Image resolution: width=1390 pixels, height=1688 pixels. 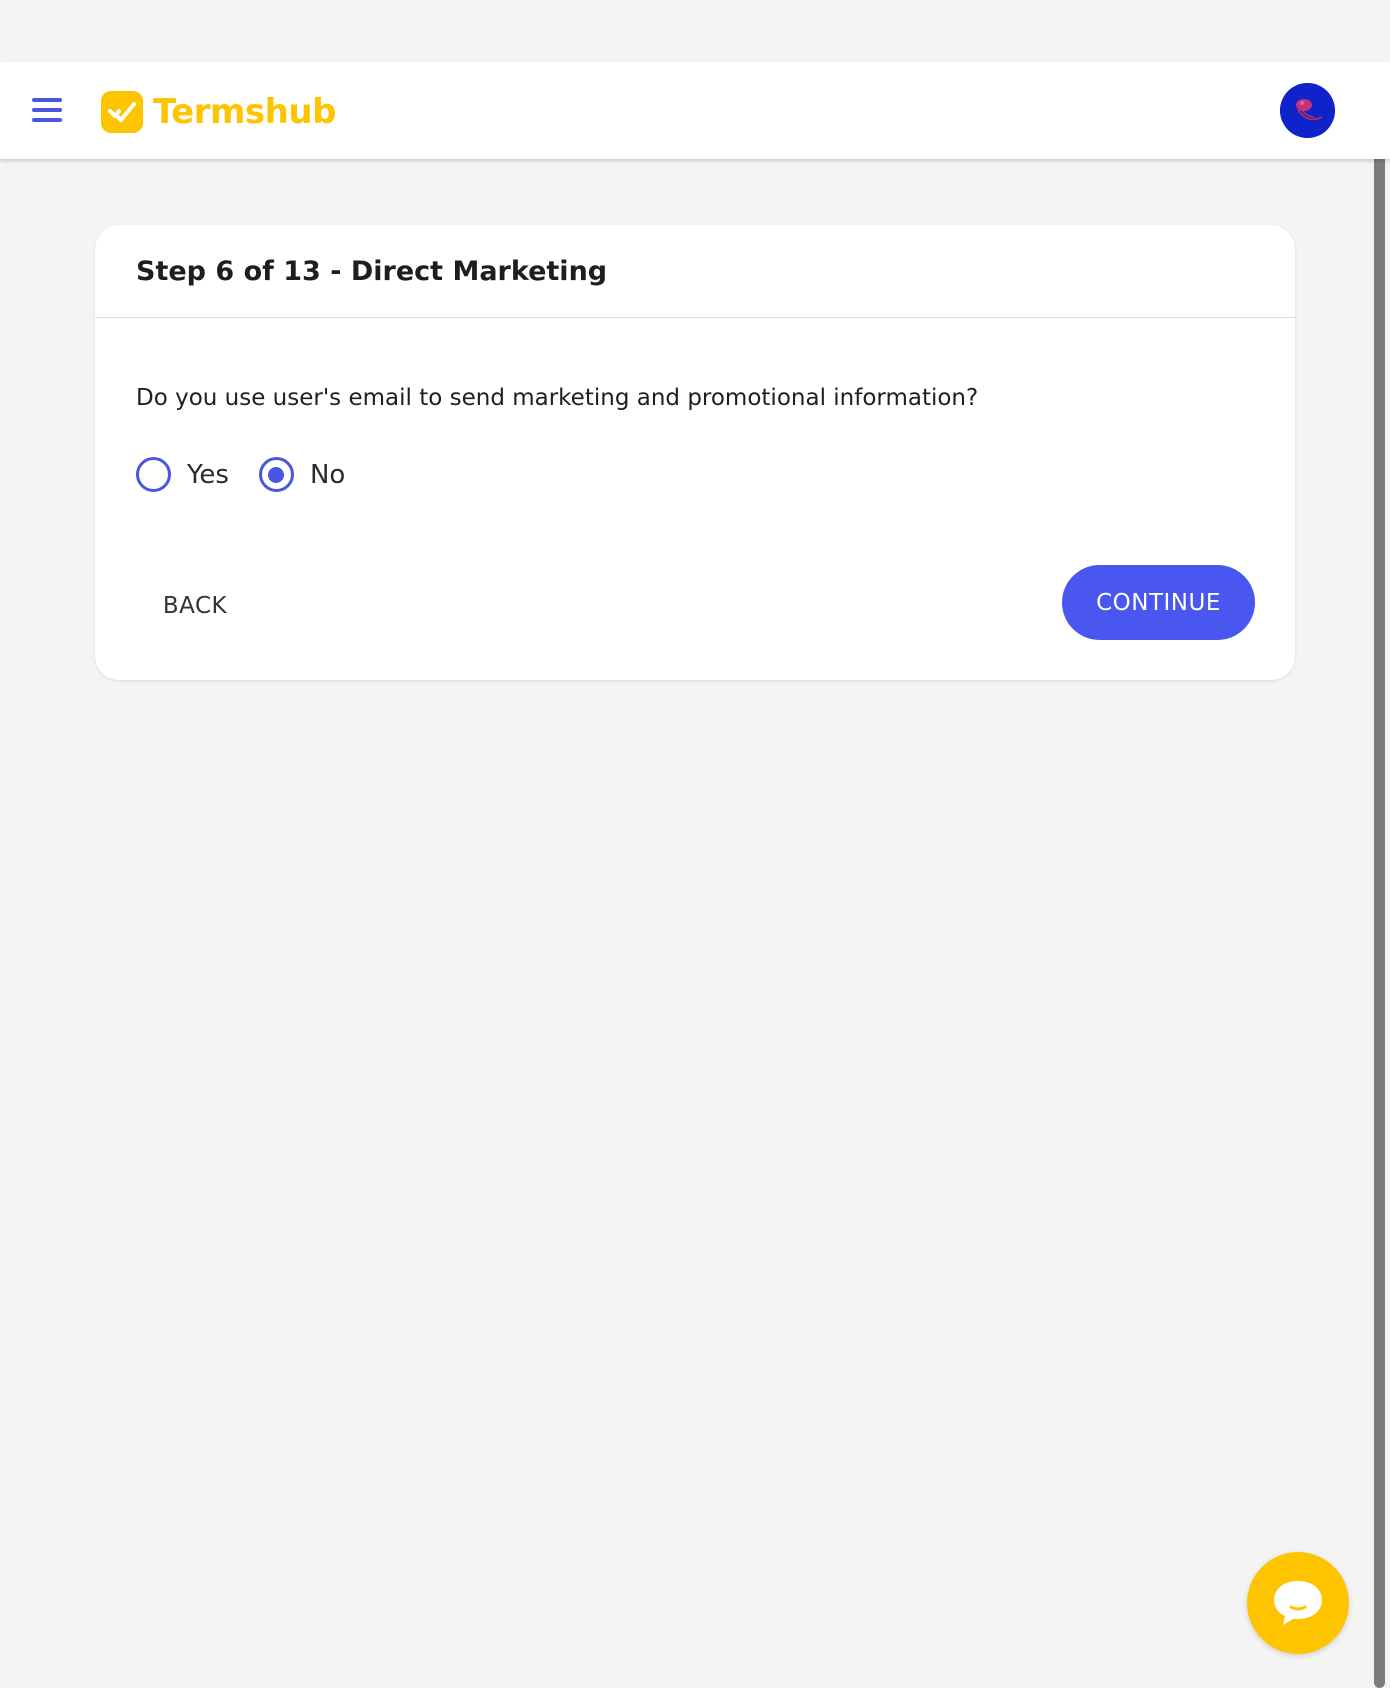 What do you see at coordinates (1379, 910) in the screenshot?
I see `scrollbar` at bounding box center [1379, 910].